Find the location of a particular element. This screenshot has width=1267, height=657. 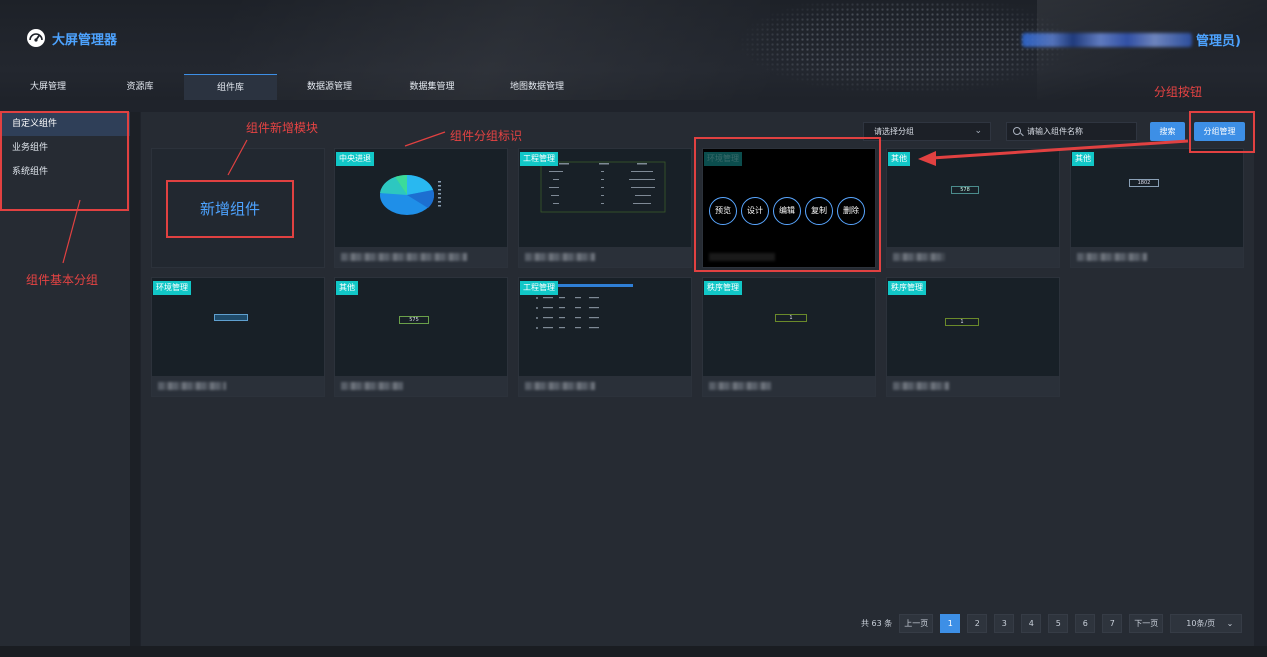

user-role: 管理员) is located at coordinates (1218, 41).